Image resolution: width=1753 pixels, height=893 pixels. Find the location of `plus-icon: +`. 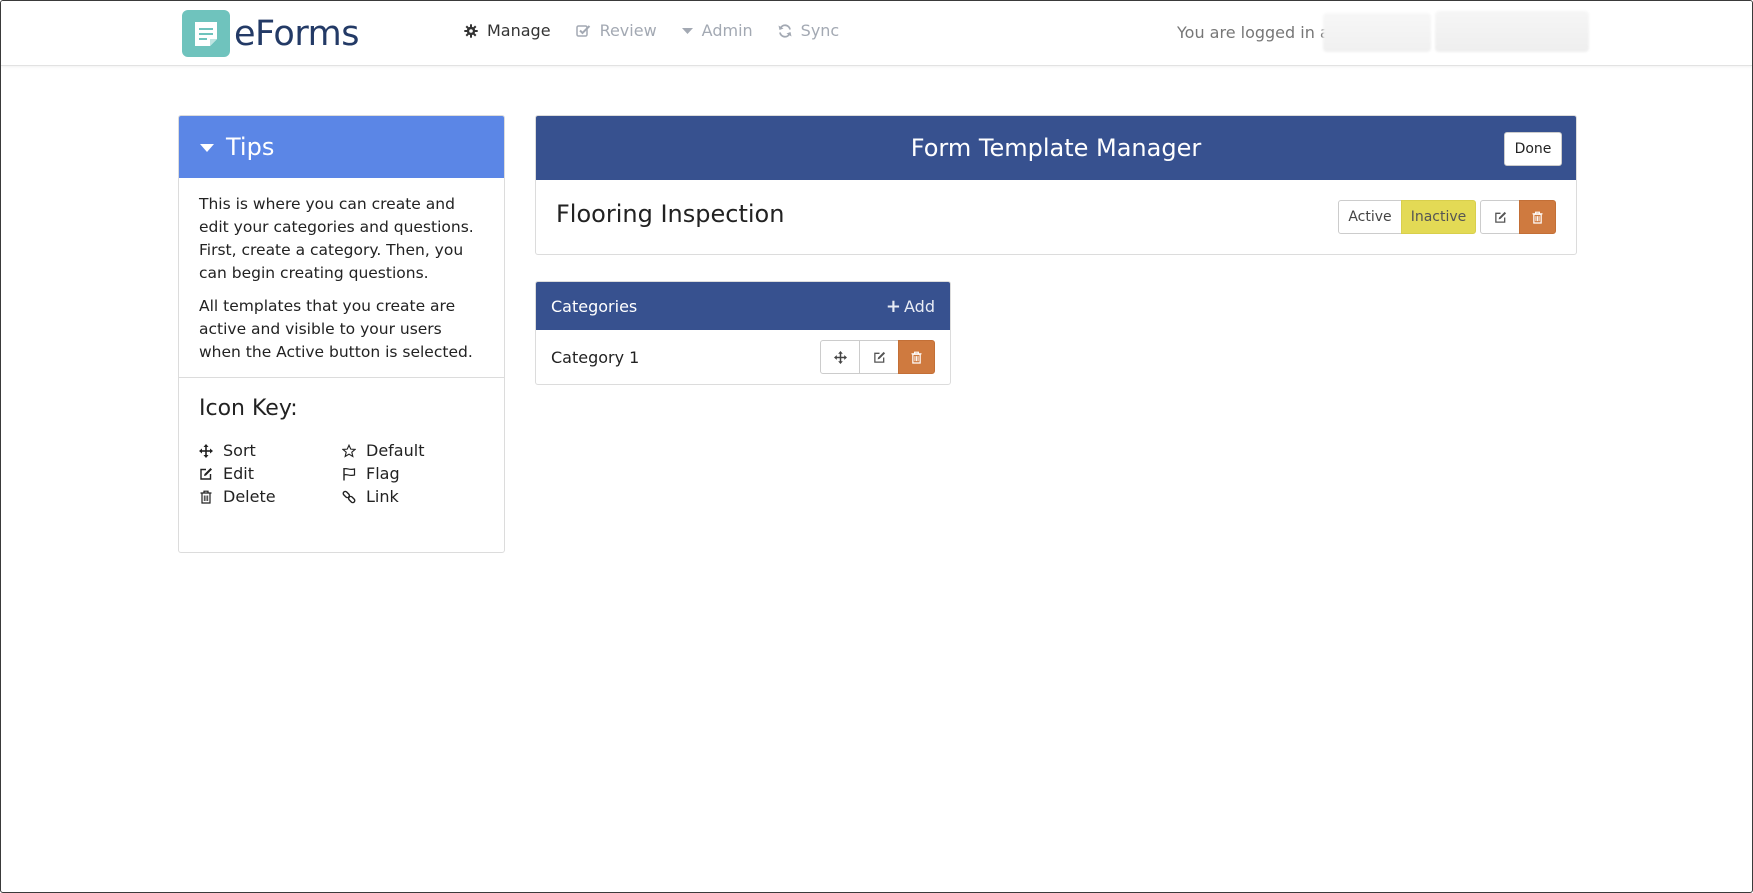

plus-icon: + is located at coordinates (893, 306).